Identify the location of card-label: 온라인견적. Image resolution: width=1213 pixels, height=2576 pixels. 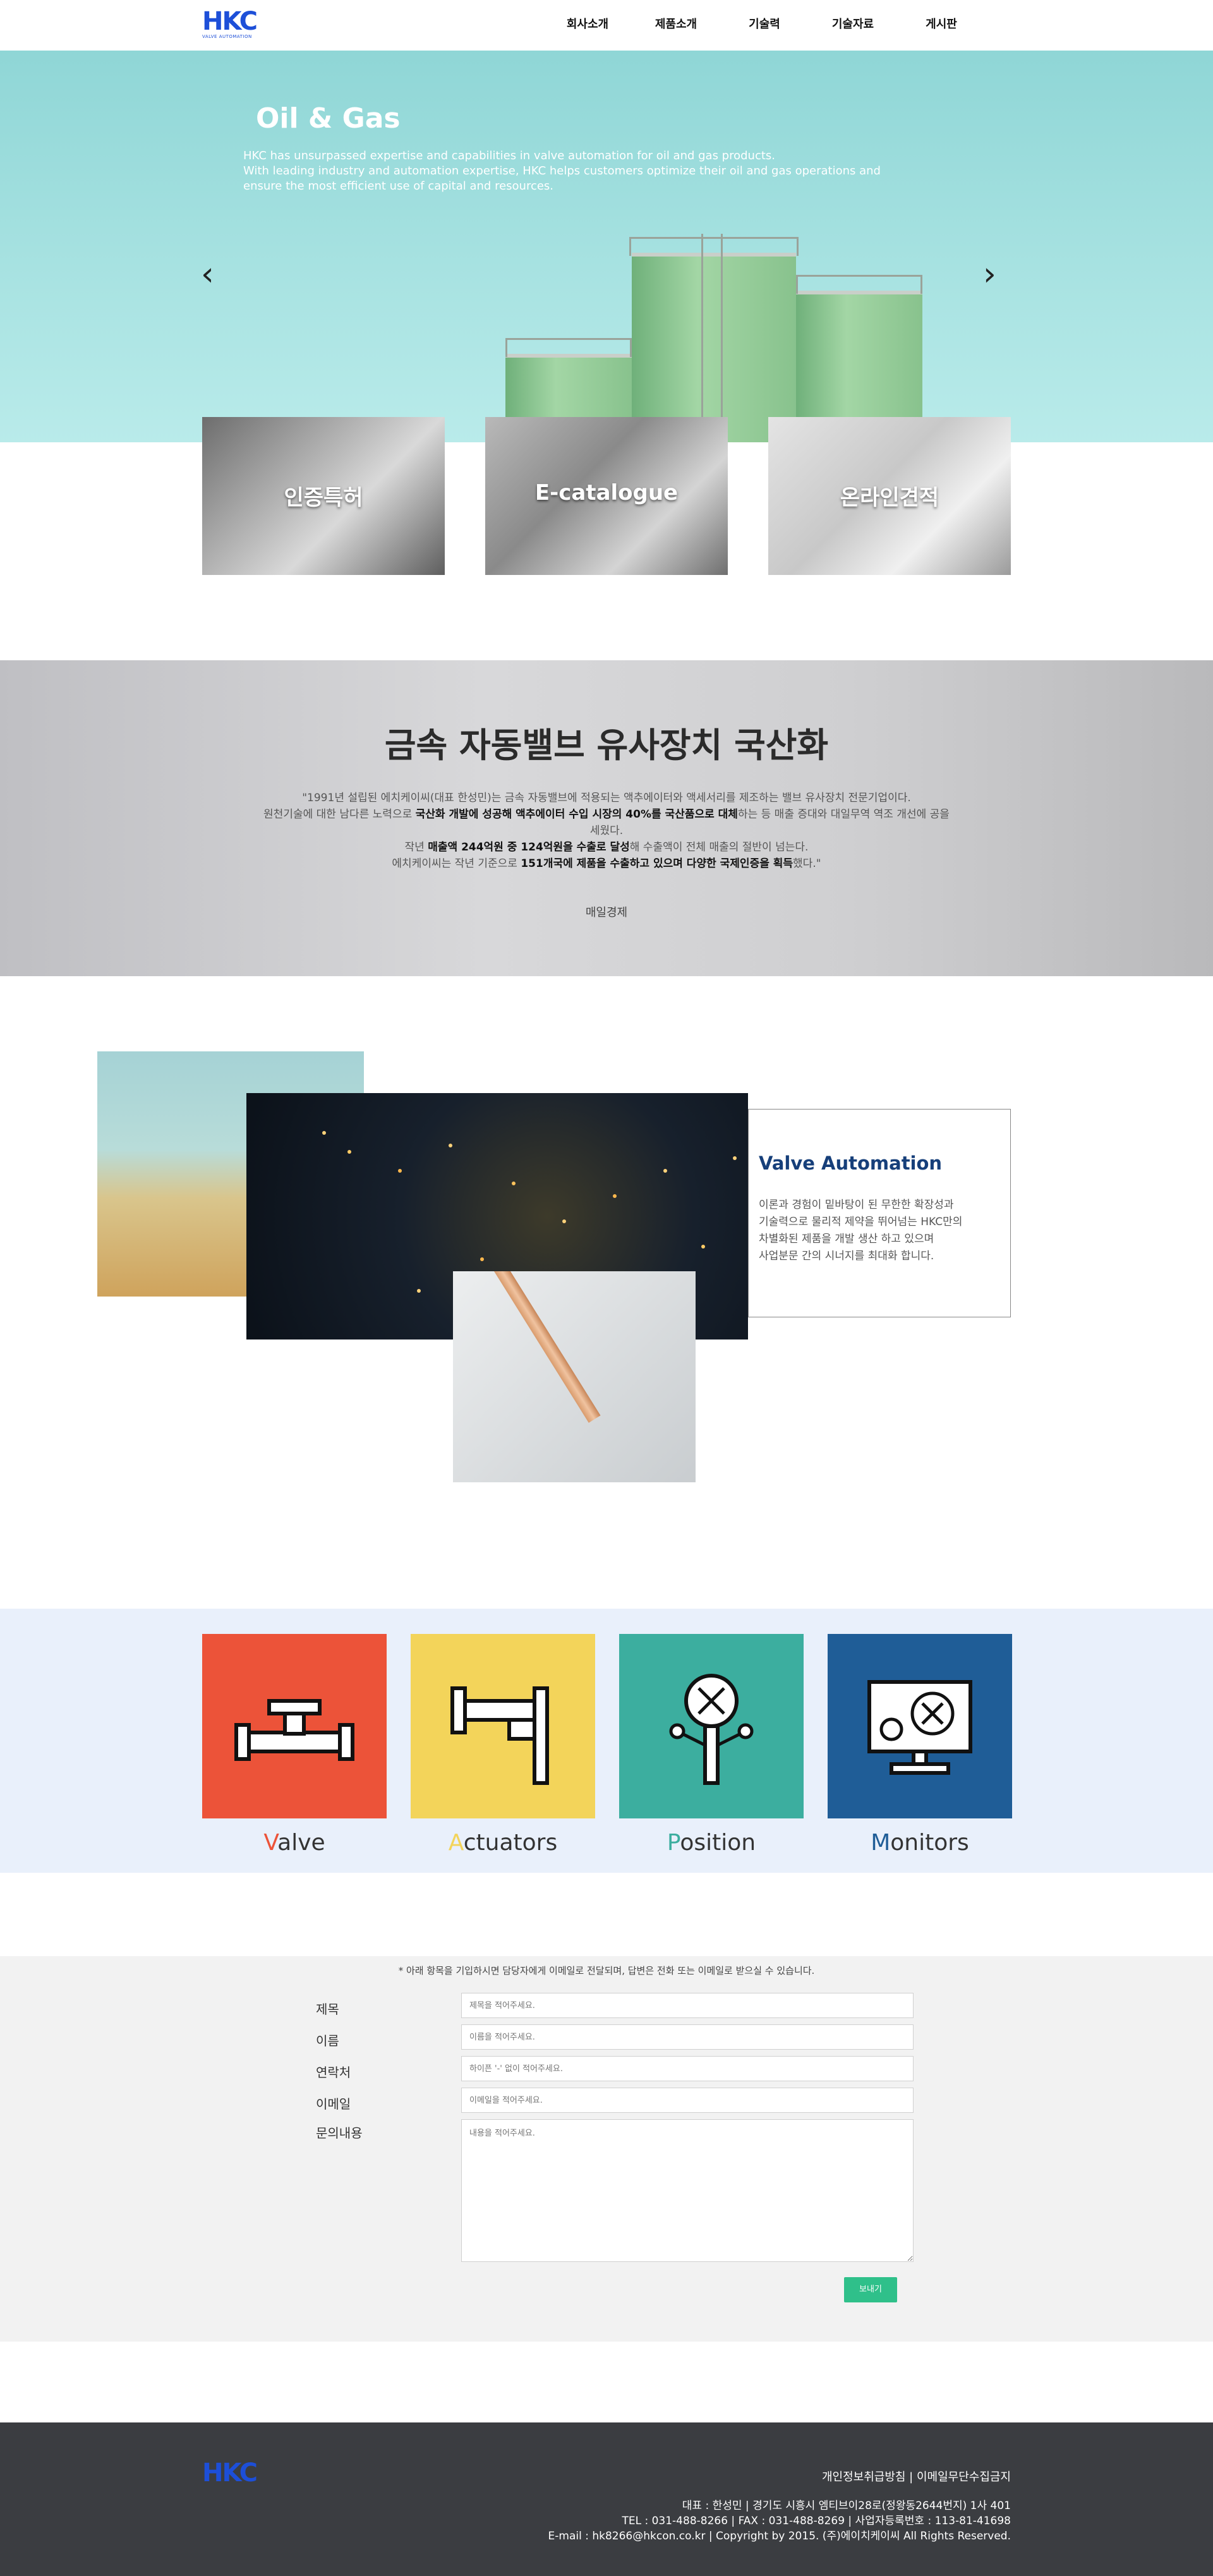
(889, 498).